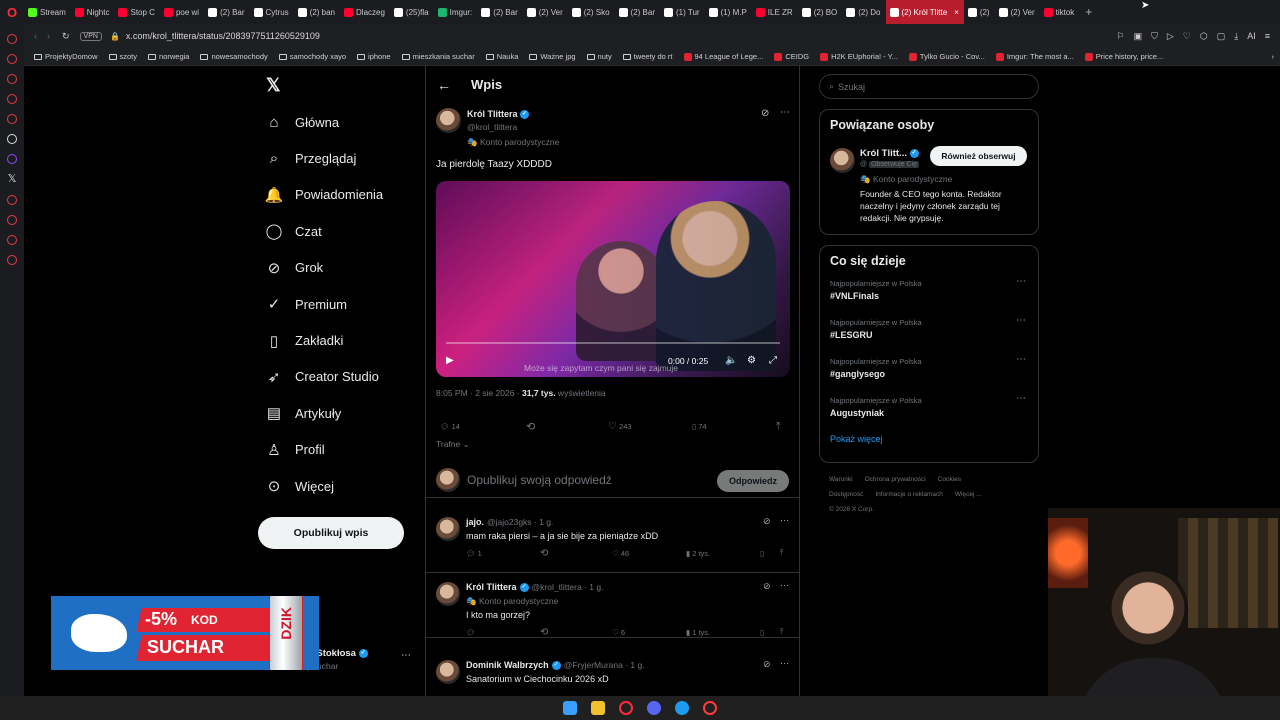 This screenshot has width=1280, height=720. Describe the element at coordinates (343, 231) in the screenshot. I see `nav-item: ◯ Czat` at that location.